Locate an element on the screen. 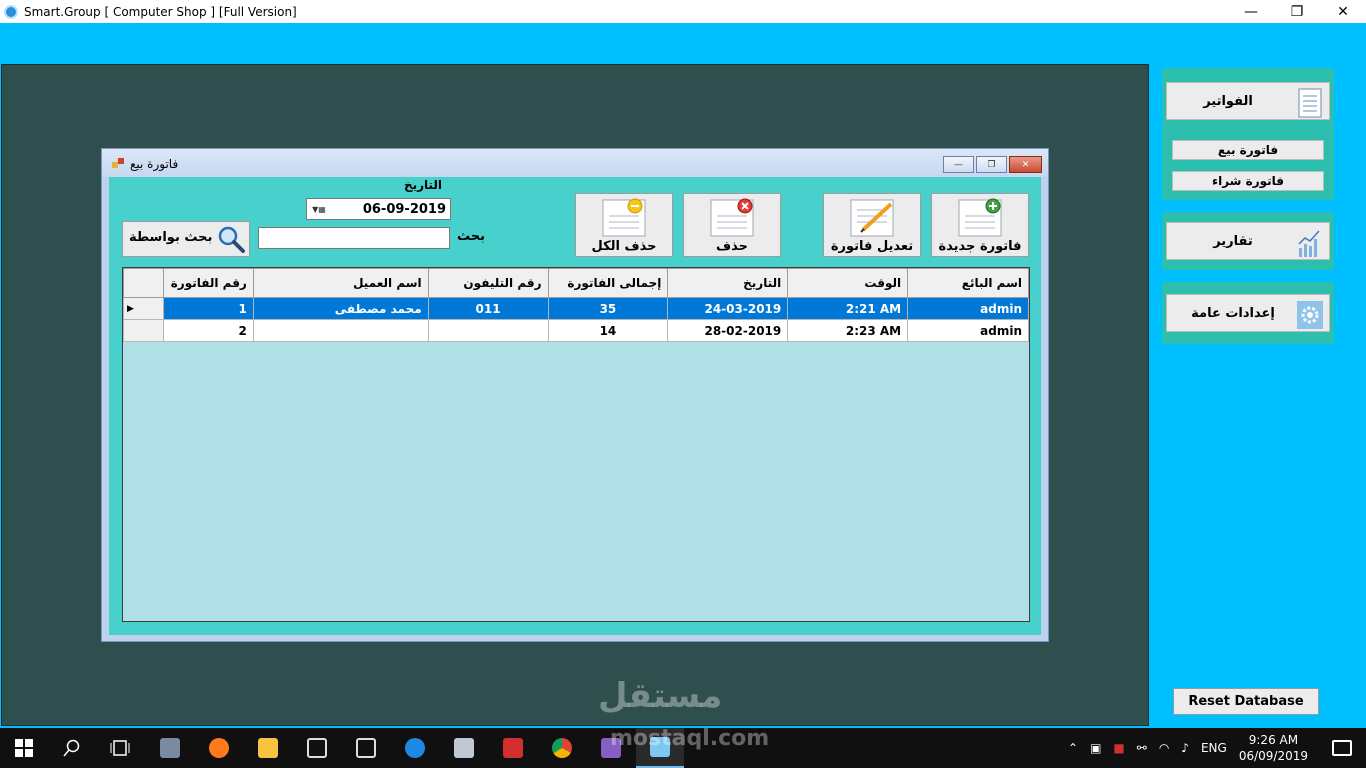  volume-icon: ♪ is located at coordinates (1185, 748).